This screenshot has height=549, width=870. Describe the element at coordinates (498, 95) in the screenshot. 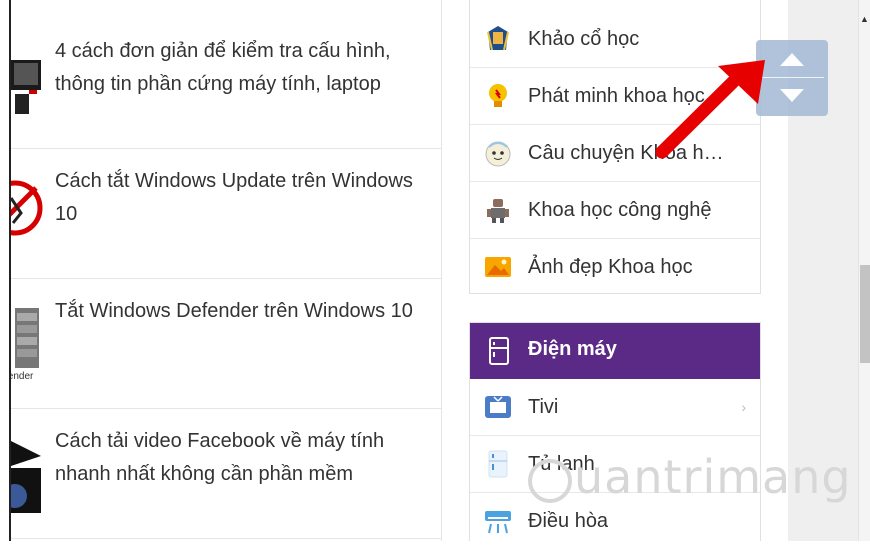

I see `lightbulb-icon` at that location.